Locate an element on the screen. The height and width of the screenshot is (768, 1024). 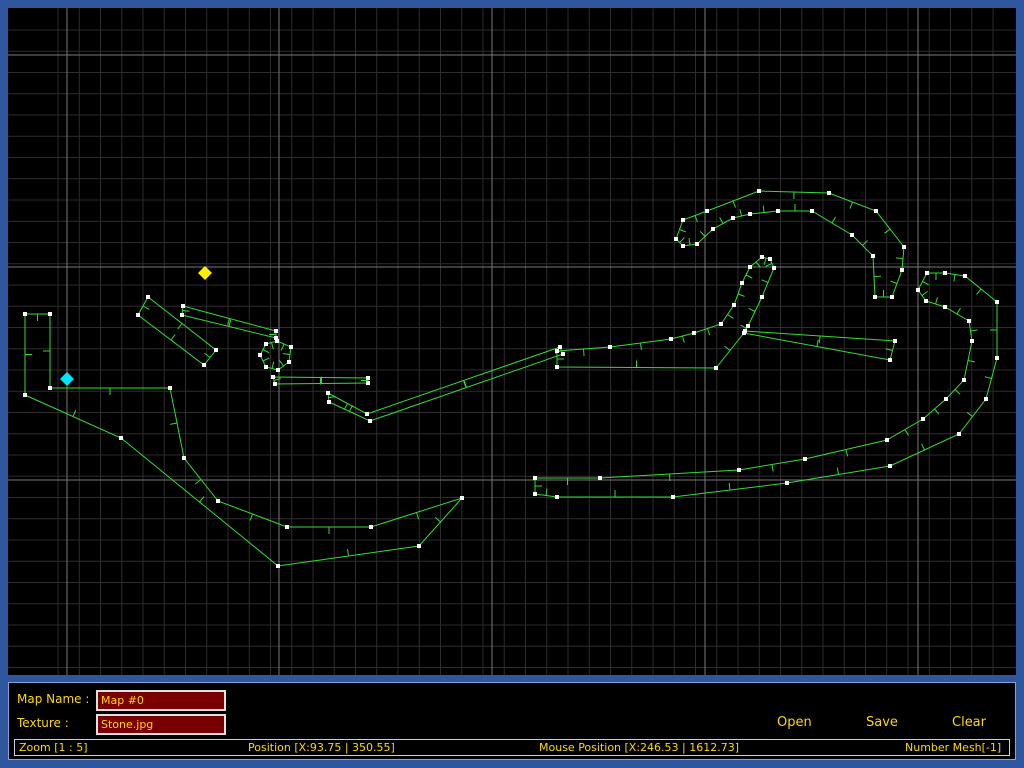
clear-button: Clear is located at coordinates (969, 722).